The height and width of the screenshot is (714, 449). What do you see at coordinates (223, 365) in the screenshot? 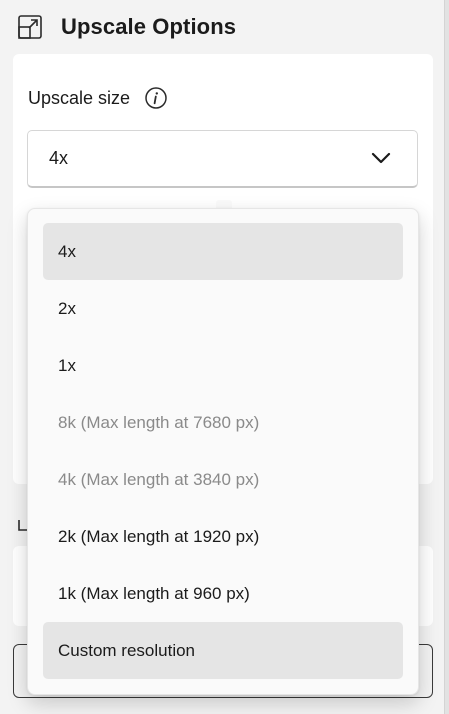
I see `dropdown-option-1x: 1x` at bounding box center [223, 365].